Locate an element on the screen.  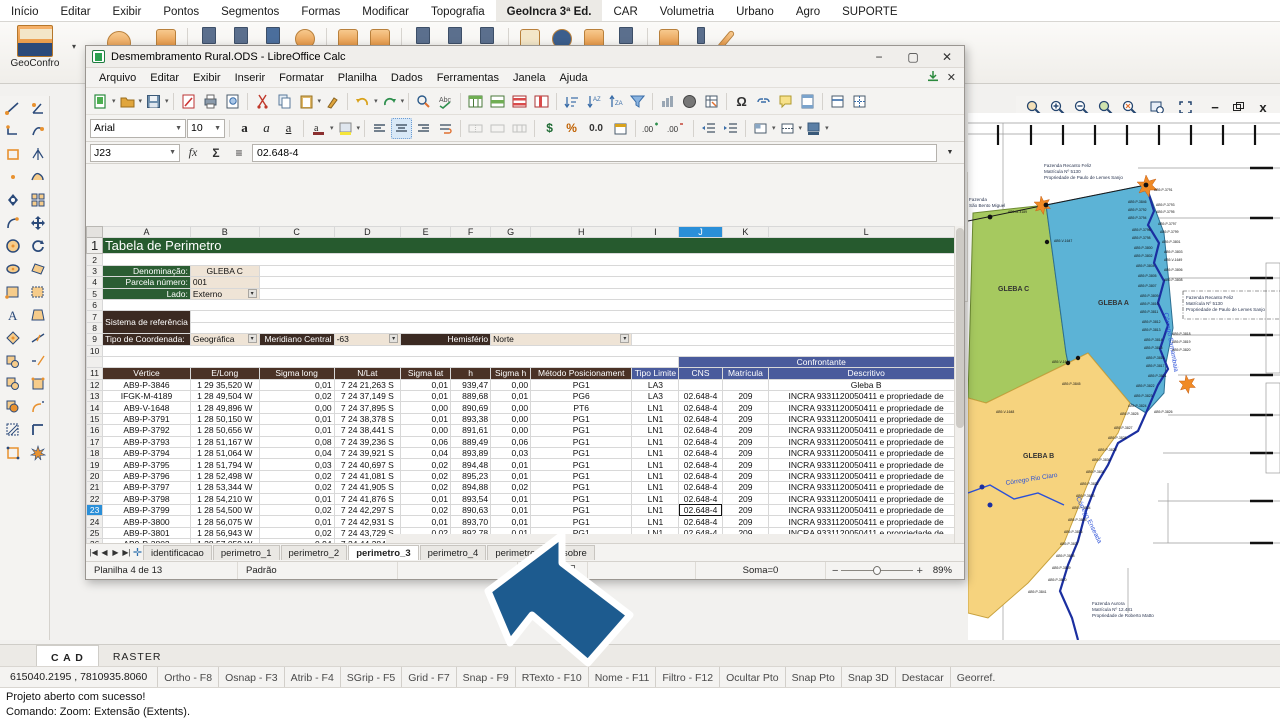
pivot-table-icon is located at coordinates (711, 101).